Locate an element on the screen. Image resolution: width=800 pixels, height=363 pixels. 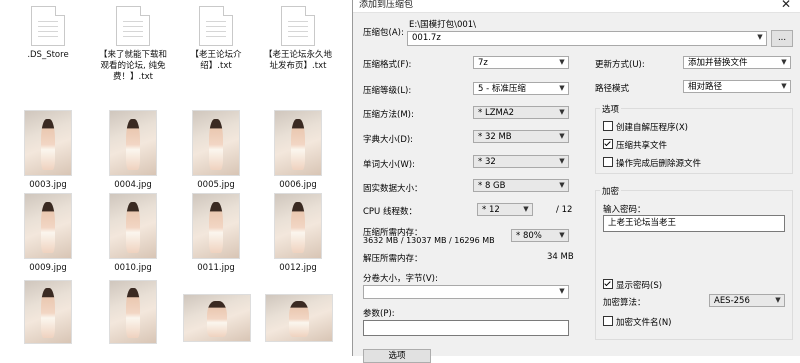
file-item-image: 0005.jpg is located at coordinates (216, 150).